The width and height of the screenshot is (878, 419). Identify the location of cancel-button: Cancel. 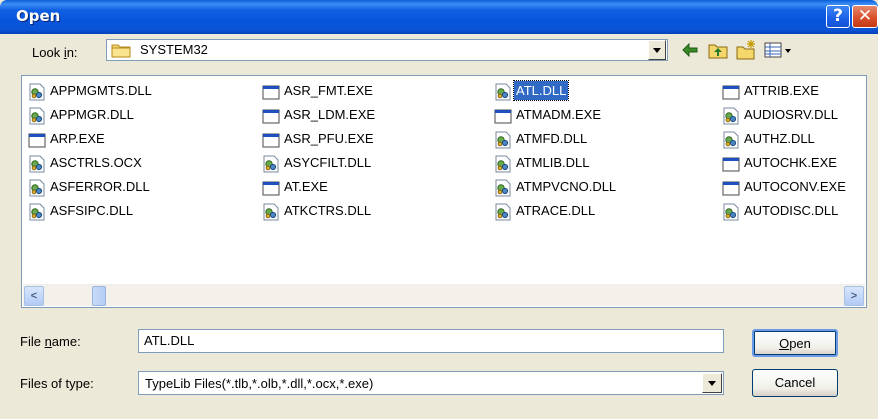
(795, 383).